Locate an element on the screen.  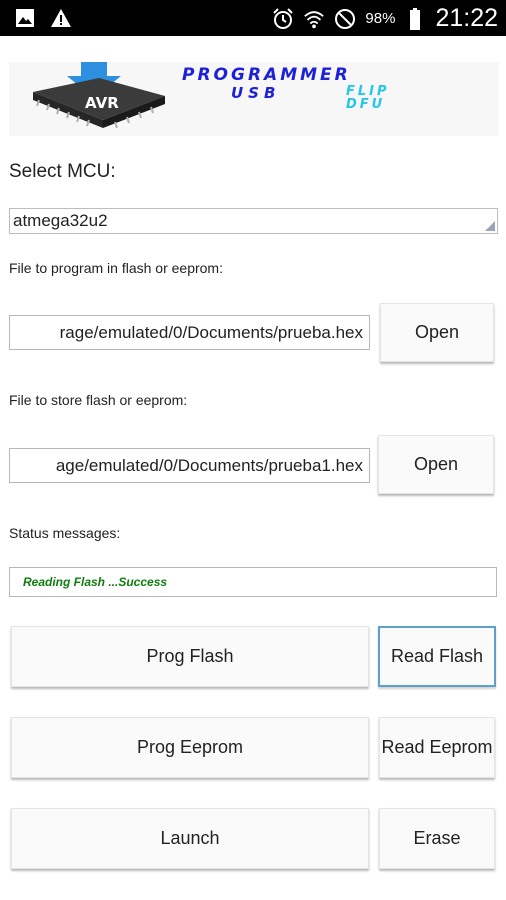
alarm-icon is located at coordinates (283, 18).